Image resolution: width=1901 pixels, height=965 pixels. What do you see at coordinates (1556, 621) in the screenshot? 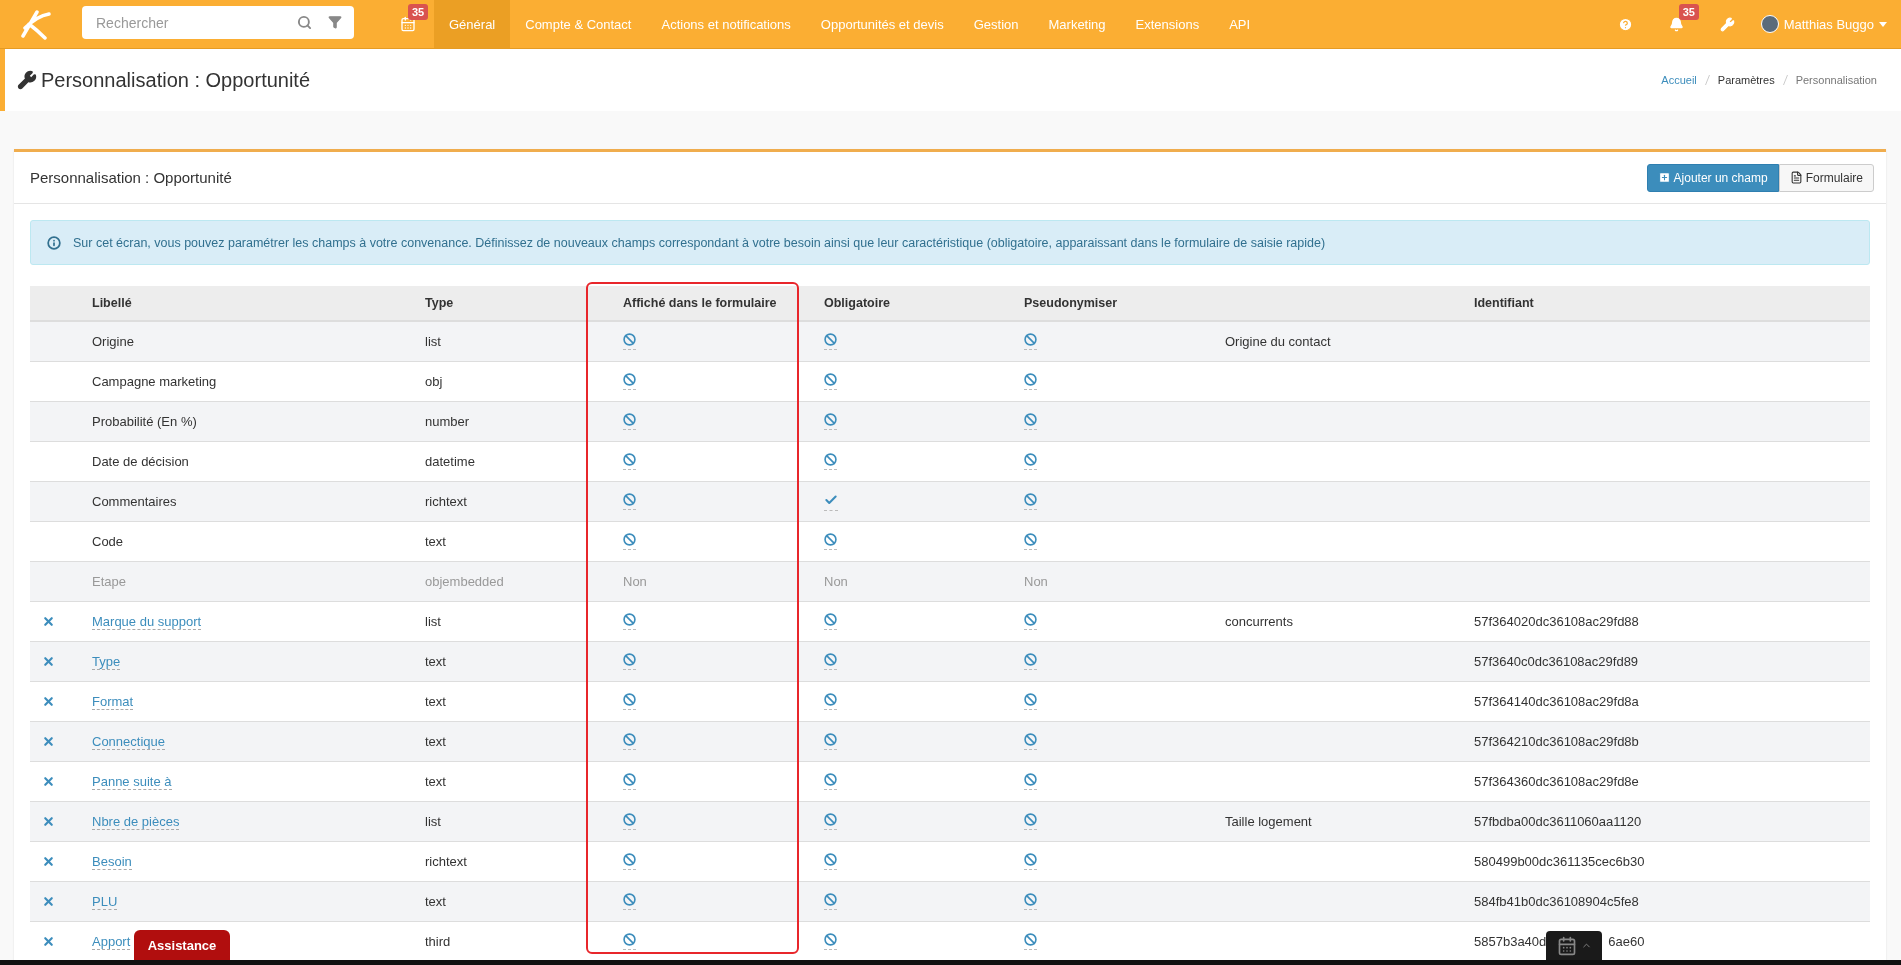
I see `field-identifier: 57f364020dc36108ac29fd88` at bounding box center [1556, 621].